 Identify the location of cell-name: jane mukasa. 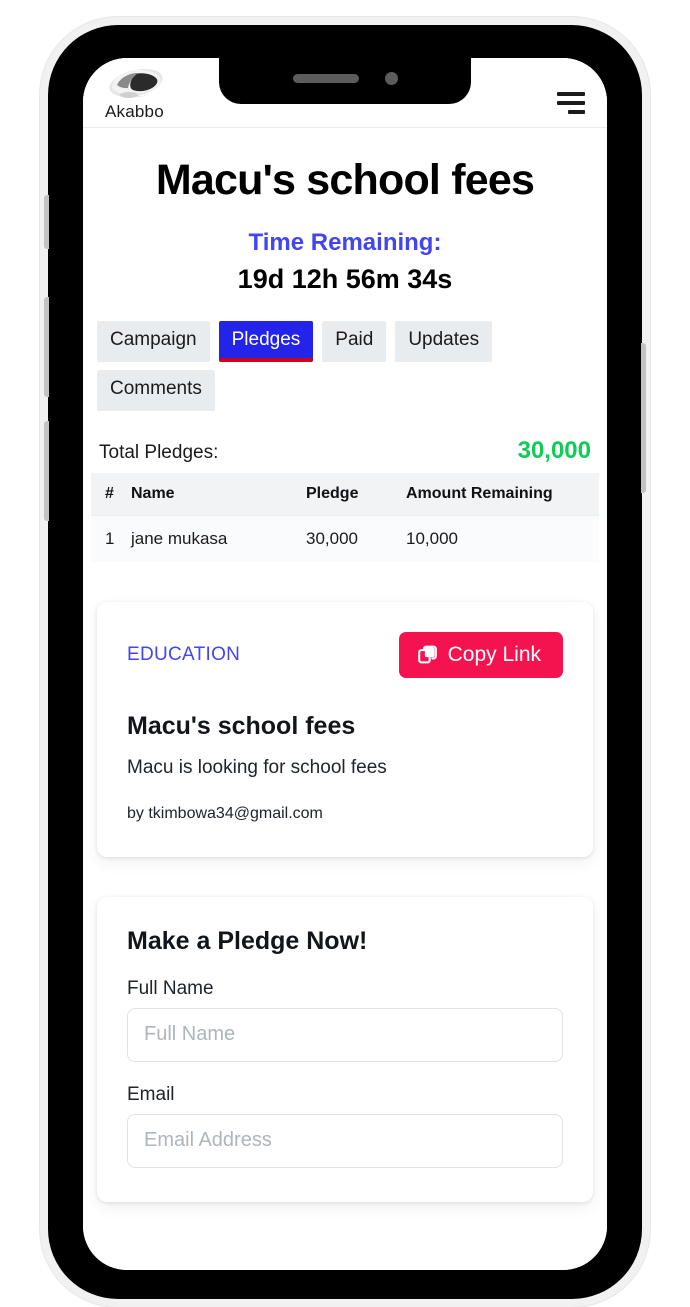
(179, 538).